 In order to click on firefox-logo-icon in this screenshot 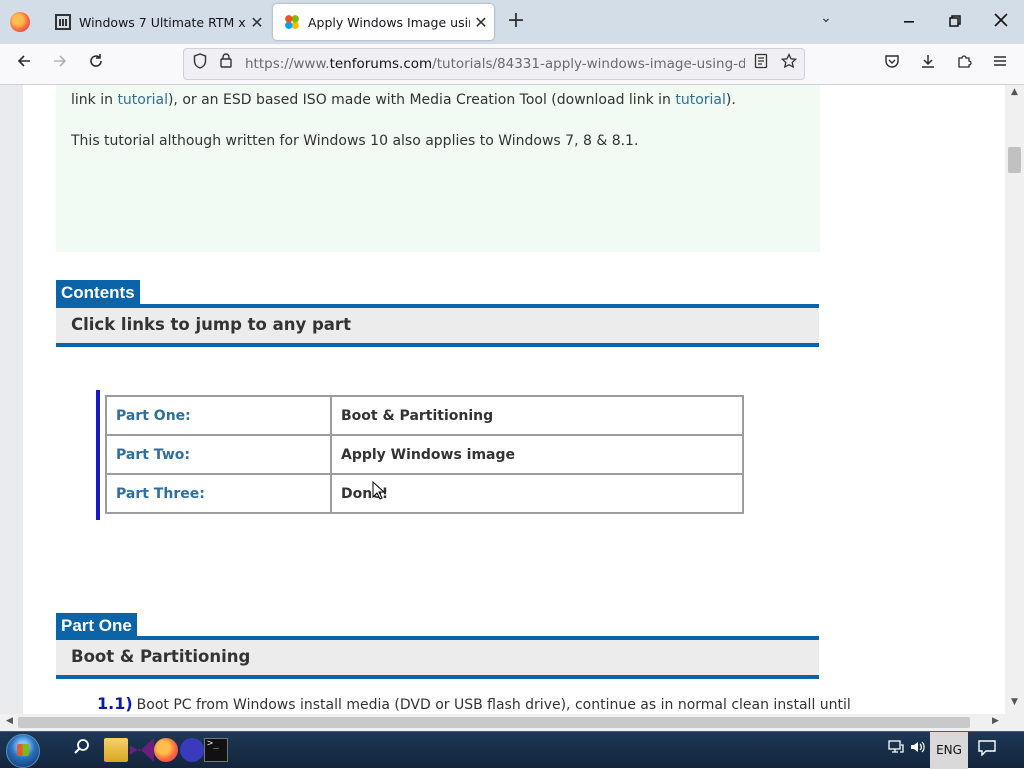, I will do `click(20, 22)`.